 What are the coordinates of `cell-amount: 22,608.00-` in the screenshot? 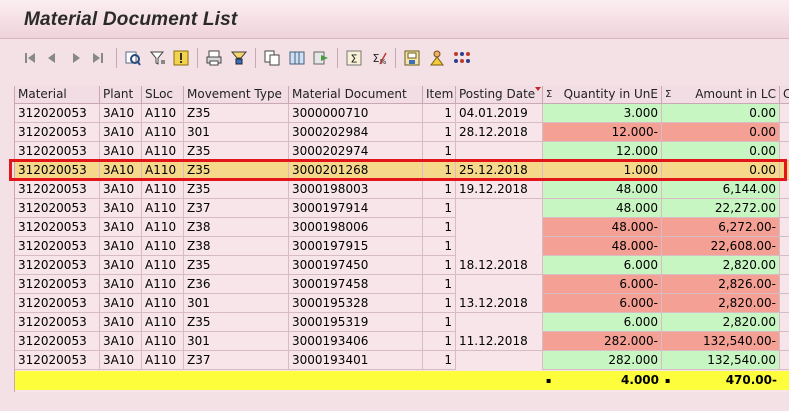 It's located at (721, 246).